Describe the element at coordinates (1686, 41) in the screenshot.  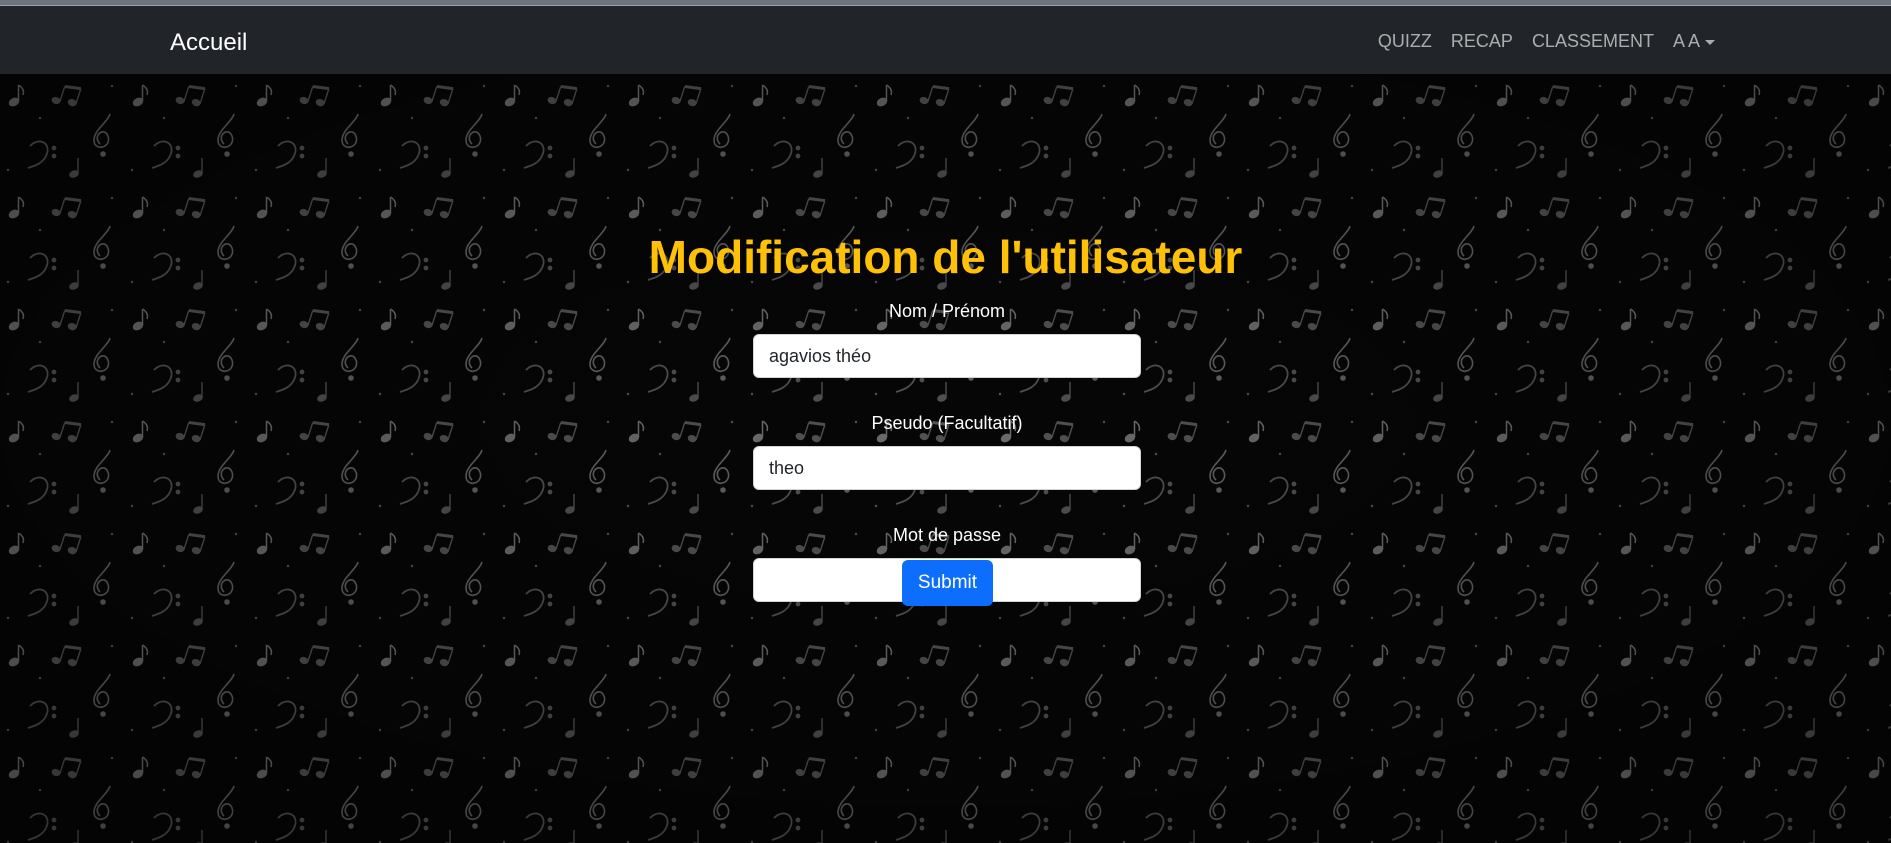
I see `user-menu-label: A A` at that location.